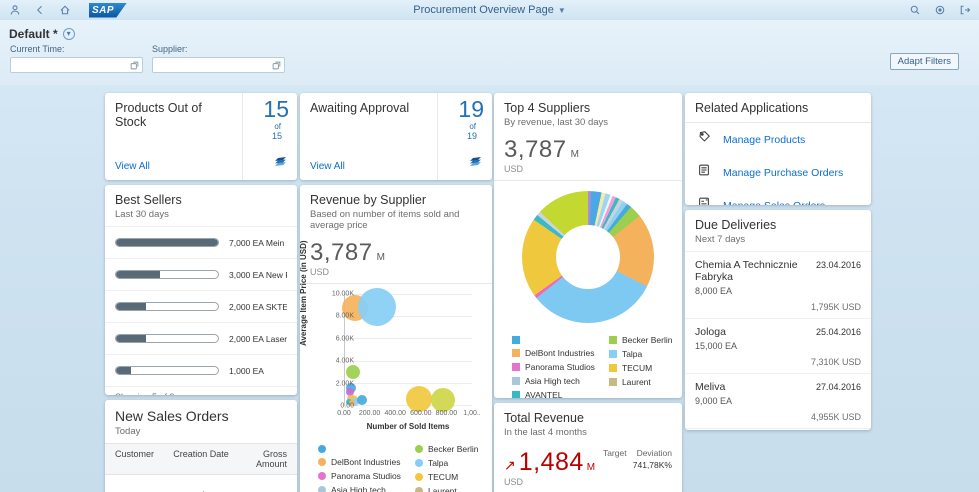 This screenshot has height=492, width=979. I want to click on x-axis-tick: 200.00, so click(369, 413).